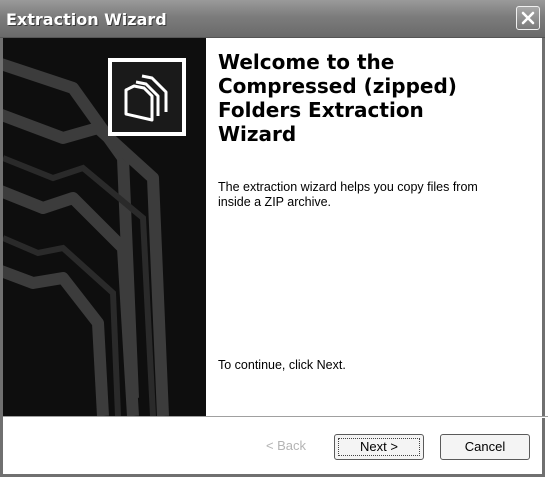 The width and height of the screenshot is (548, 480). I want to click on cancel-button-label: Cancel, so click(485, 446).